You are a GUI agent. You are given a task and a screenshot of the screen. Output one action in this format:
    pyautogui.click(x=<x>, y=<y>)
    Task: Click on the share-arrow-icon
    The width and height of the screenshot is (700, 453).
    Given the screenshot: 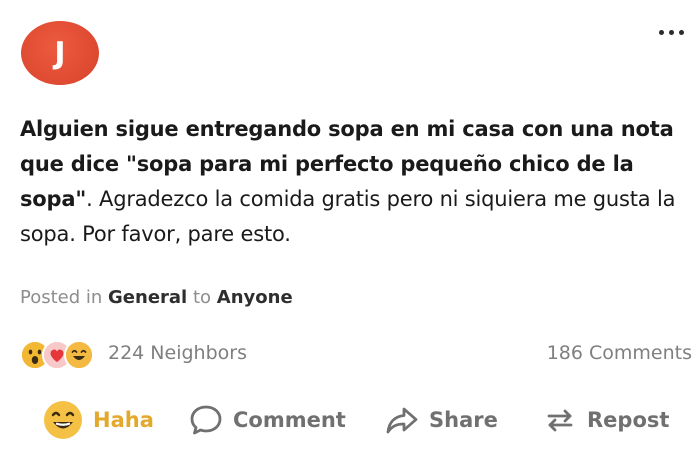 What is the action you would take?
    pyautogui.click(x=402, y=420)
    